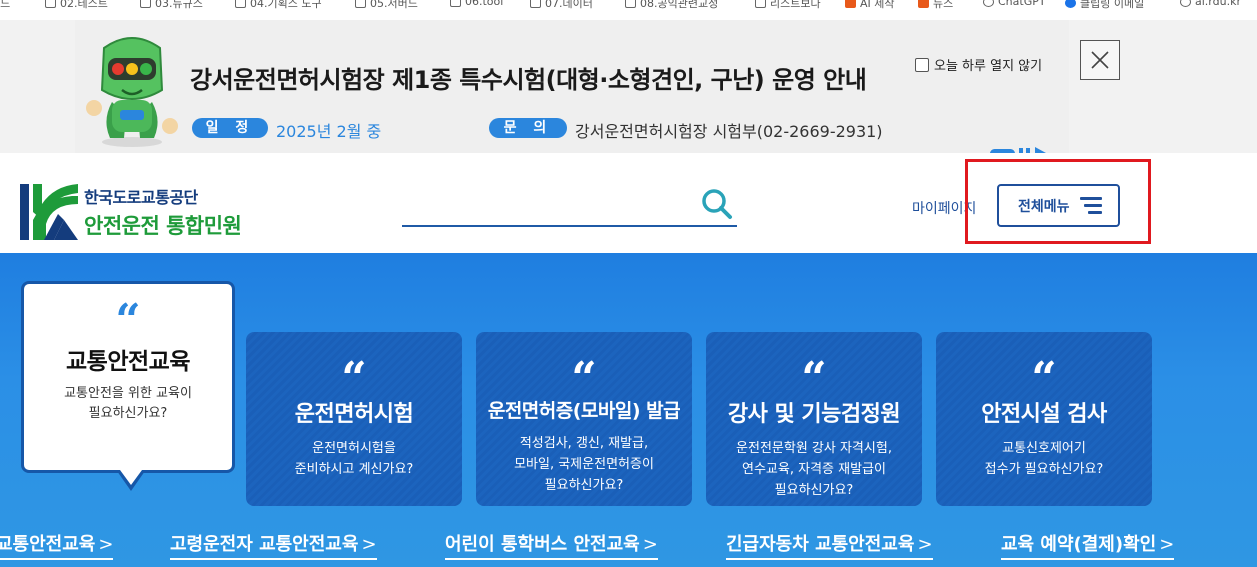  Describe the element at coordinates (923, 4) in the screenshot. I see `news-icon` at that location.